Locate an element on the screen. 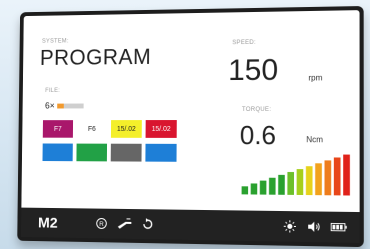 The width and height of the screenshot is (370, 249). speed-value: 150 is located at coordinates (253, 70).